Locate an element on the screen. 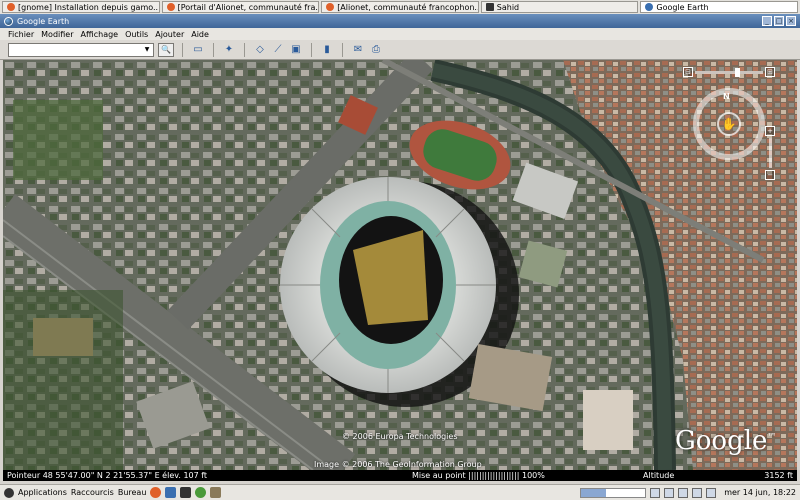  close-button: × is located at coordinates (791, 21).